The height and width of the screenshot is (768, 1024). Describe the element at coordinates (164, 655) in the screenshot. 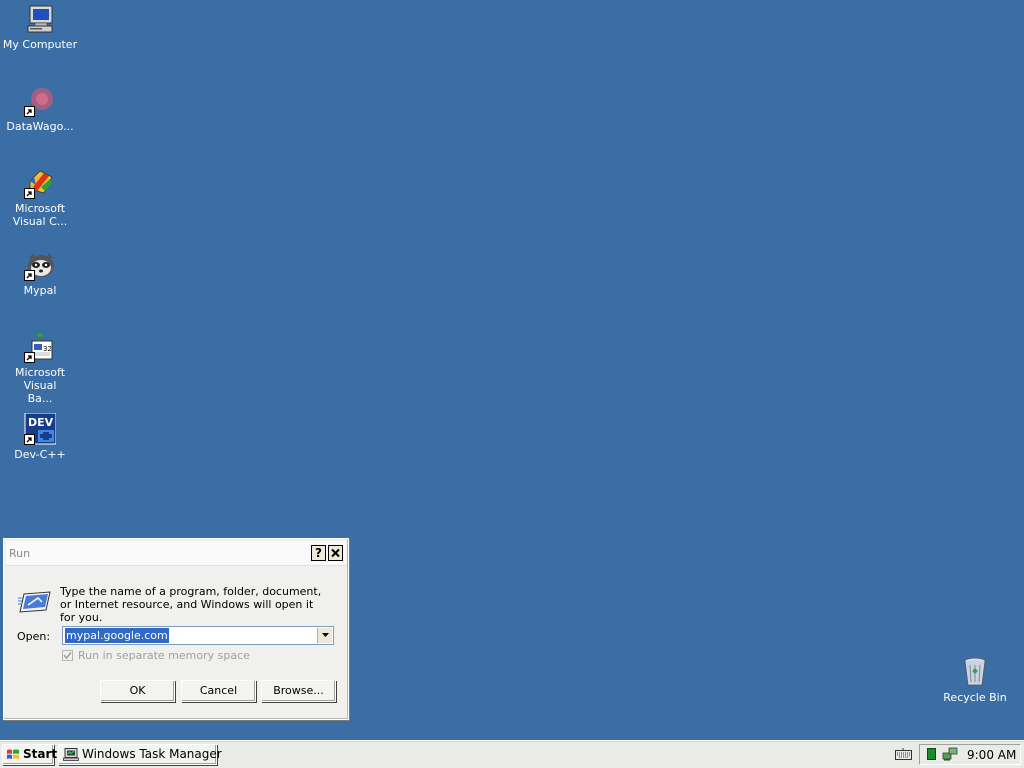

I see `memory-space-label: Run in separate memory space` at that location.